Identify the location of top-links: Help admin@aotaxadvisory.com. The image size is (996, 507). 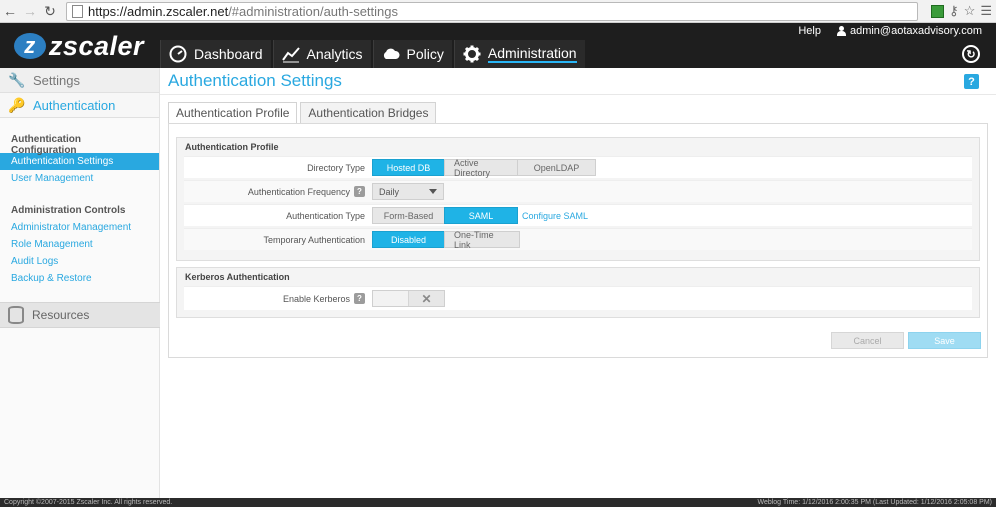
(890, 31).